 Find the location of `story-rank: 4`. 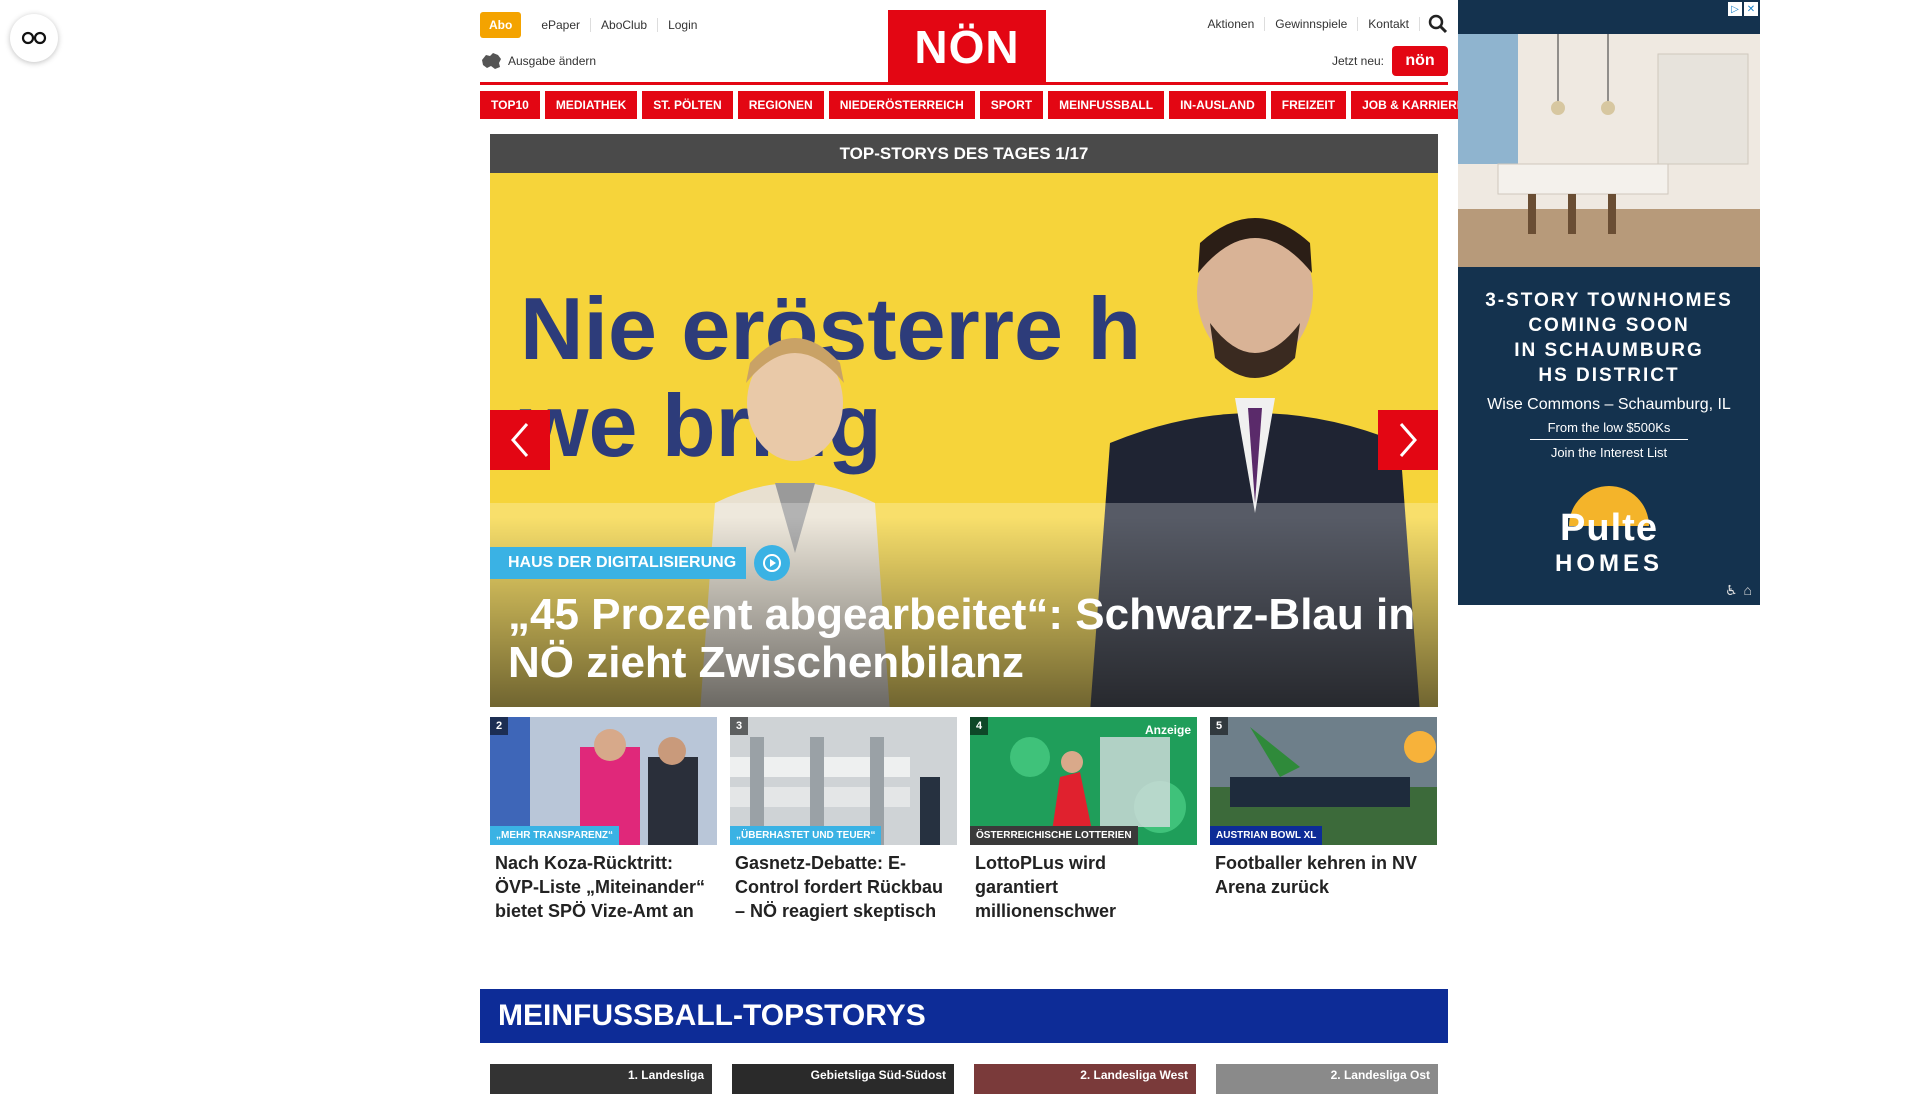

story-rank: 4 is located at coordinates (979, 726).